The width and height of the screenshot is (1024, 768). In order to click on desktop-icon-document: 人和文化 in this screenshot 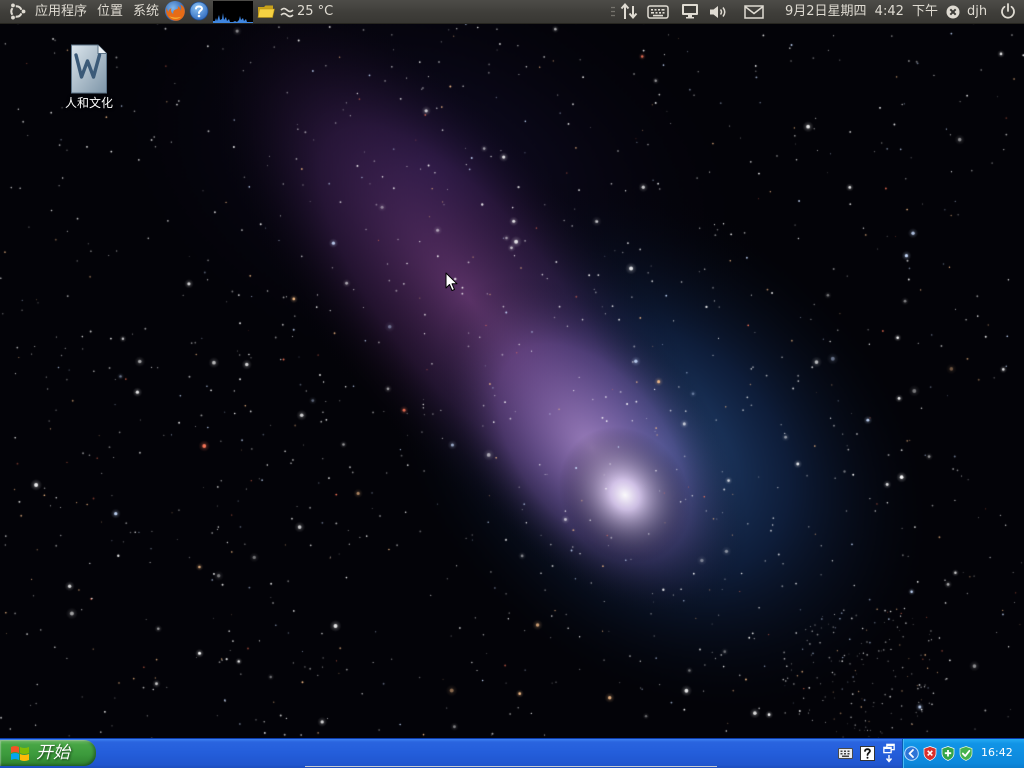, I will do `click(89, 77)`.